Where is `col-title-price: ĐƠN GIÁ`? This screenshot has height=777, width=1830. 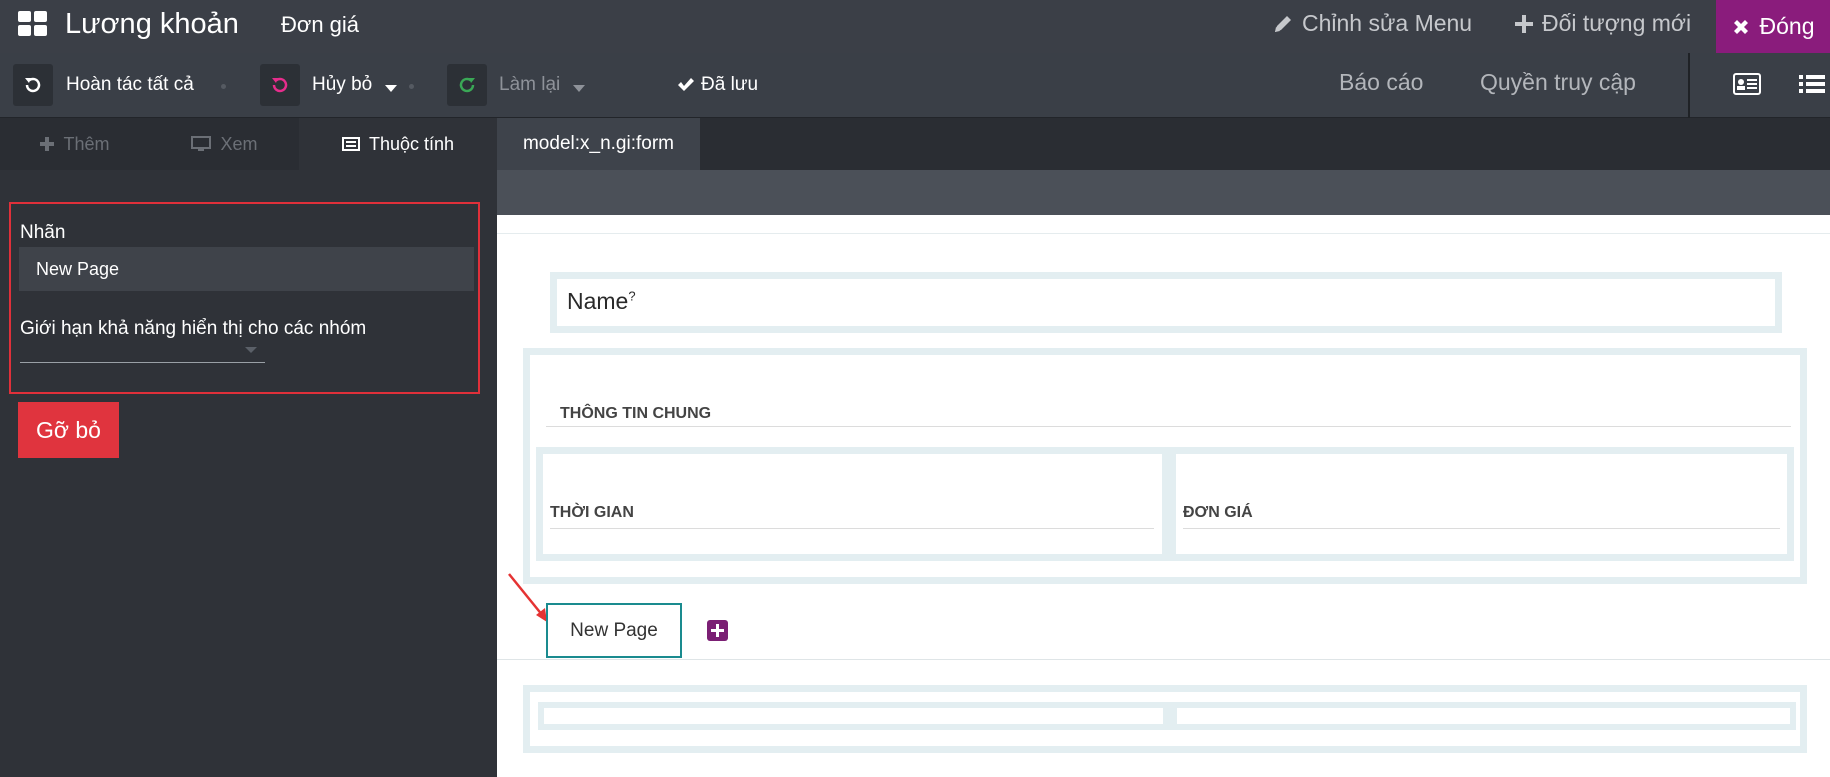 col-title-price: ĐƠN GIÁ is located at coordinates (1218, 512).